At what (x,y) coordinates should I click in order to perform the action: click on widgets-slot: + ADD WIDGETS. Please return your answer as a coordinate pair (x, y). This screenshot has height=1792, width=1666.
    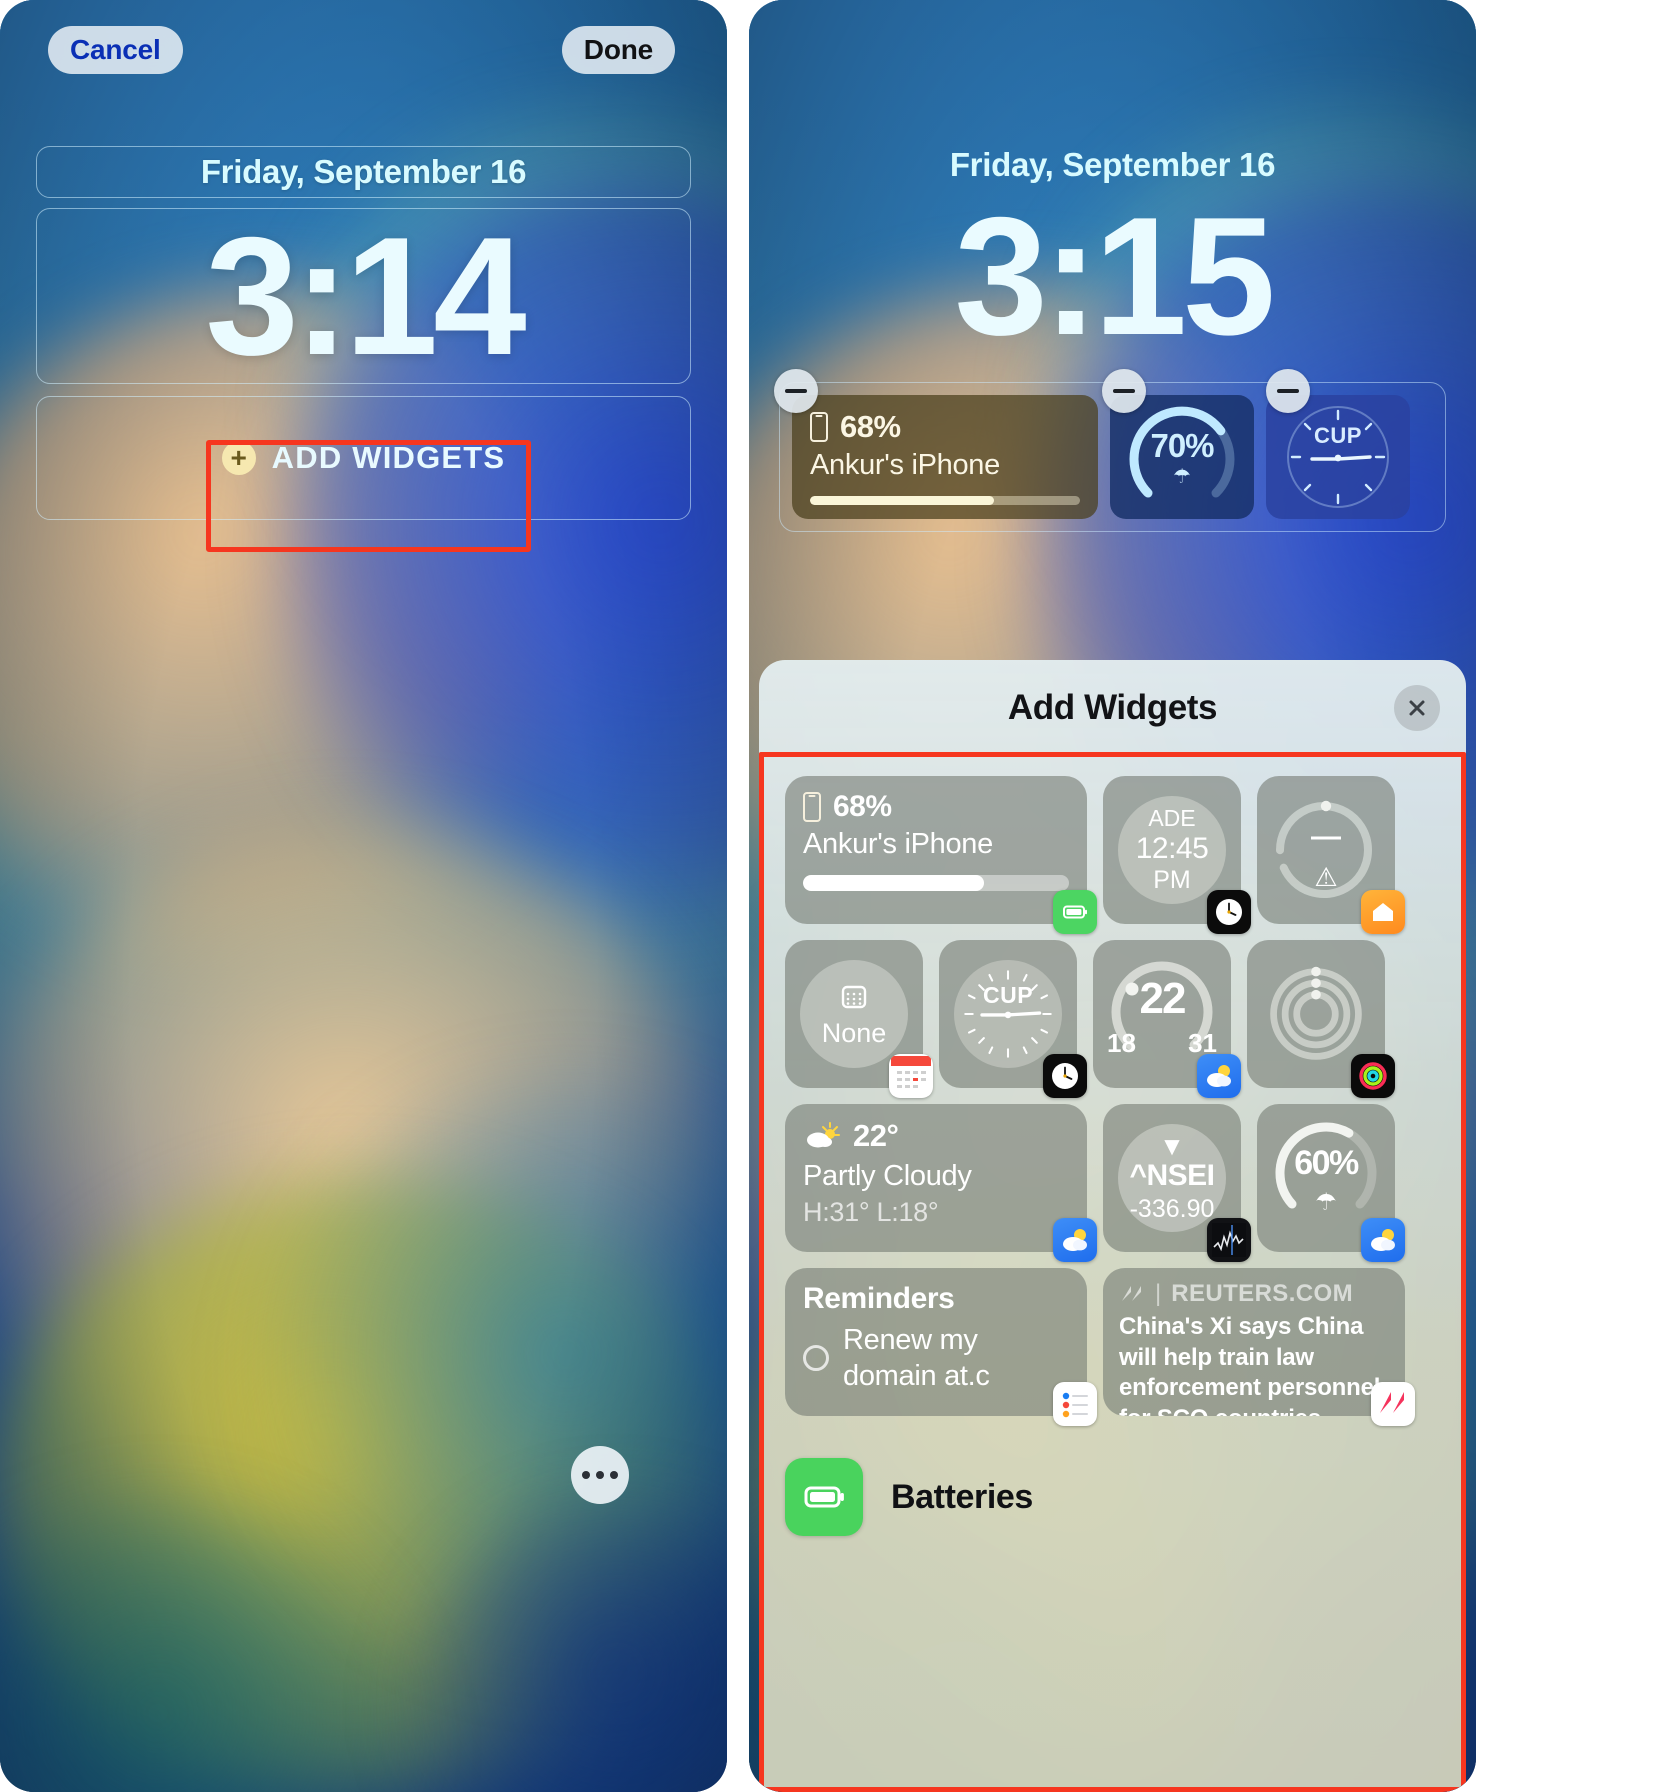
    Looking at the image, I should click on (363, 458).